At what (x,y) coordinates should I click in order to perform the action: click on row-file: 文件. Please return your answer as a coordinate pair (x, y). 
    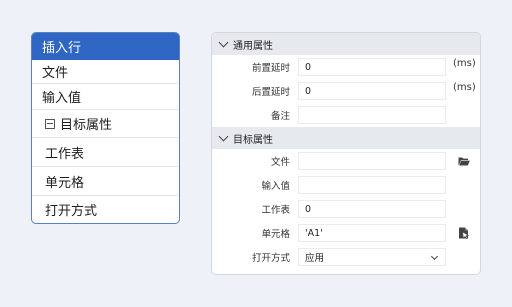
    Looking at the image, I should click on (346, 161).